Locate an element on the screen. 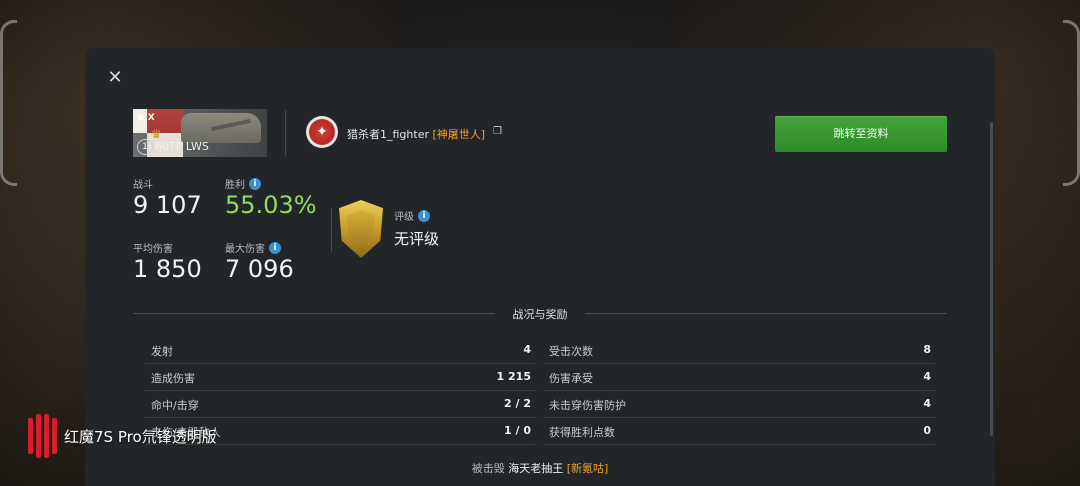 This screenshot has height=486, width=1080. row-value: 0 is located at coordinates (927, 430).